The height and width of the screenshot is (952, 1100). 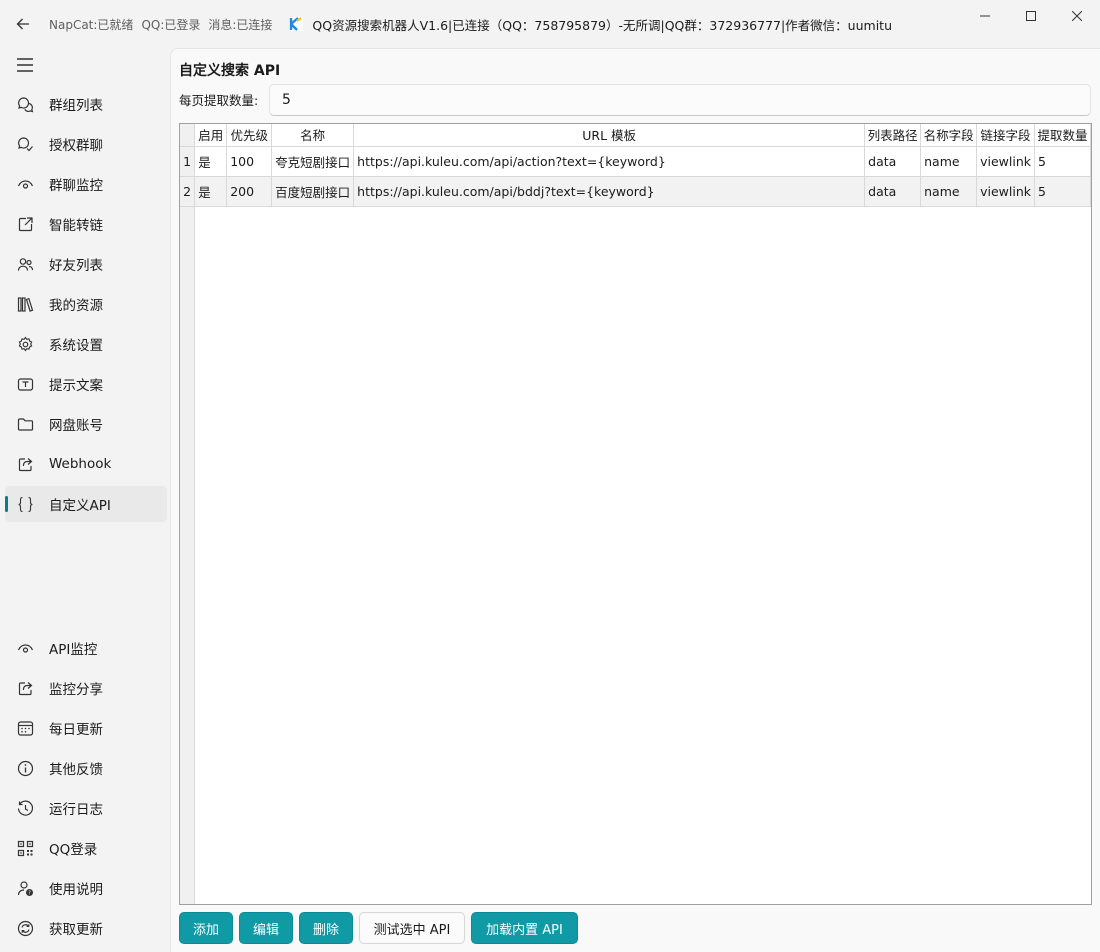 What do you see at coordinates (25, 728) in the screenshot?
I see `calendar-icon` at bounding box center [25, 728].